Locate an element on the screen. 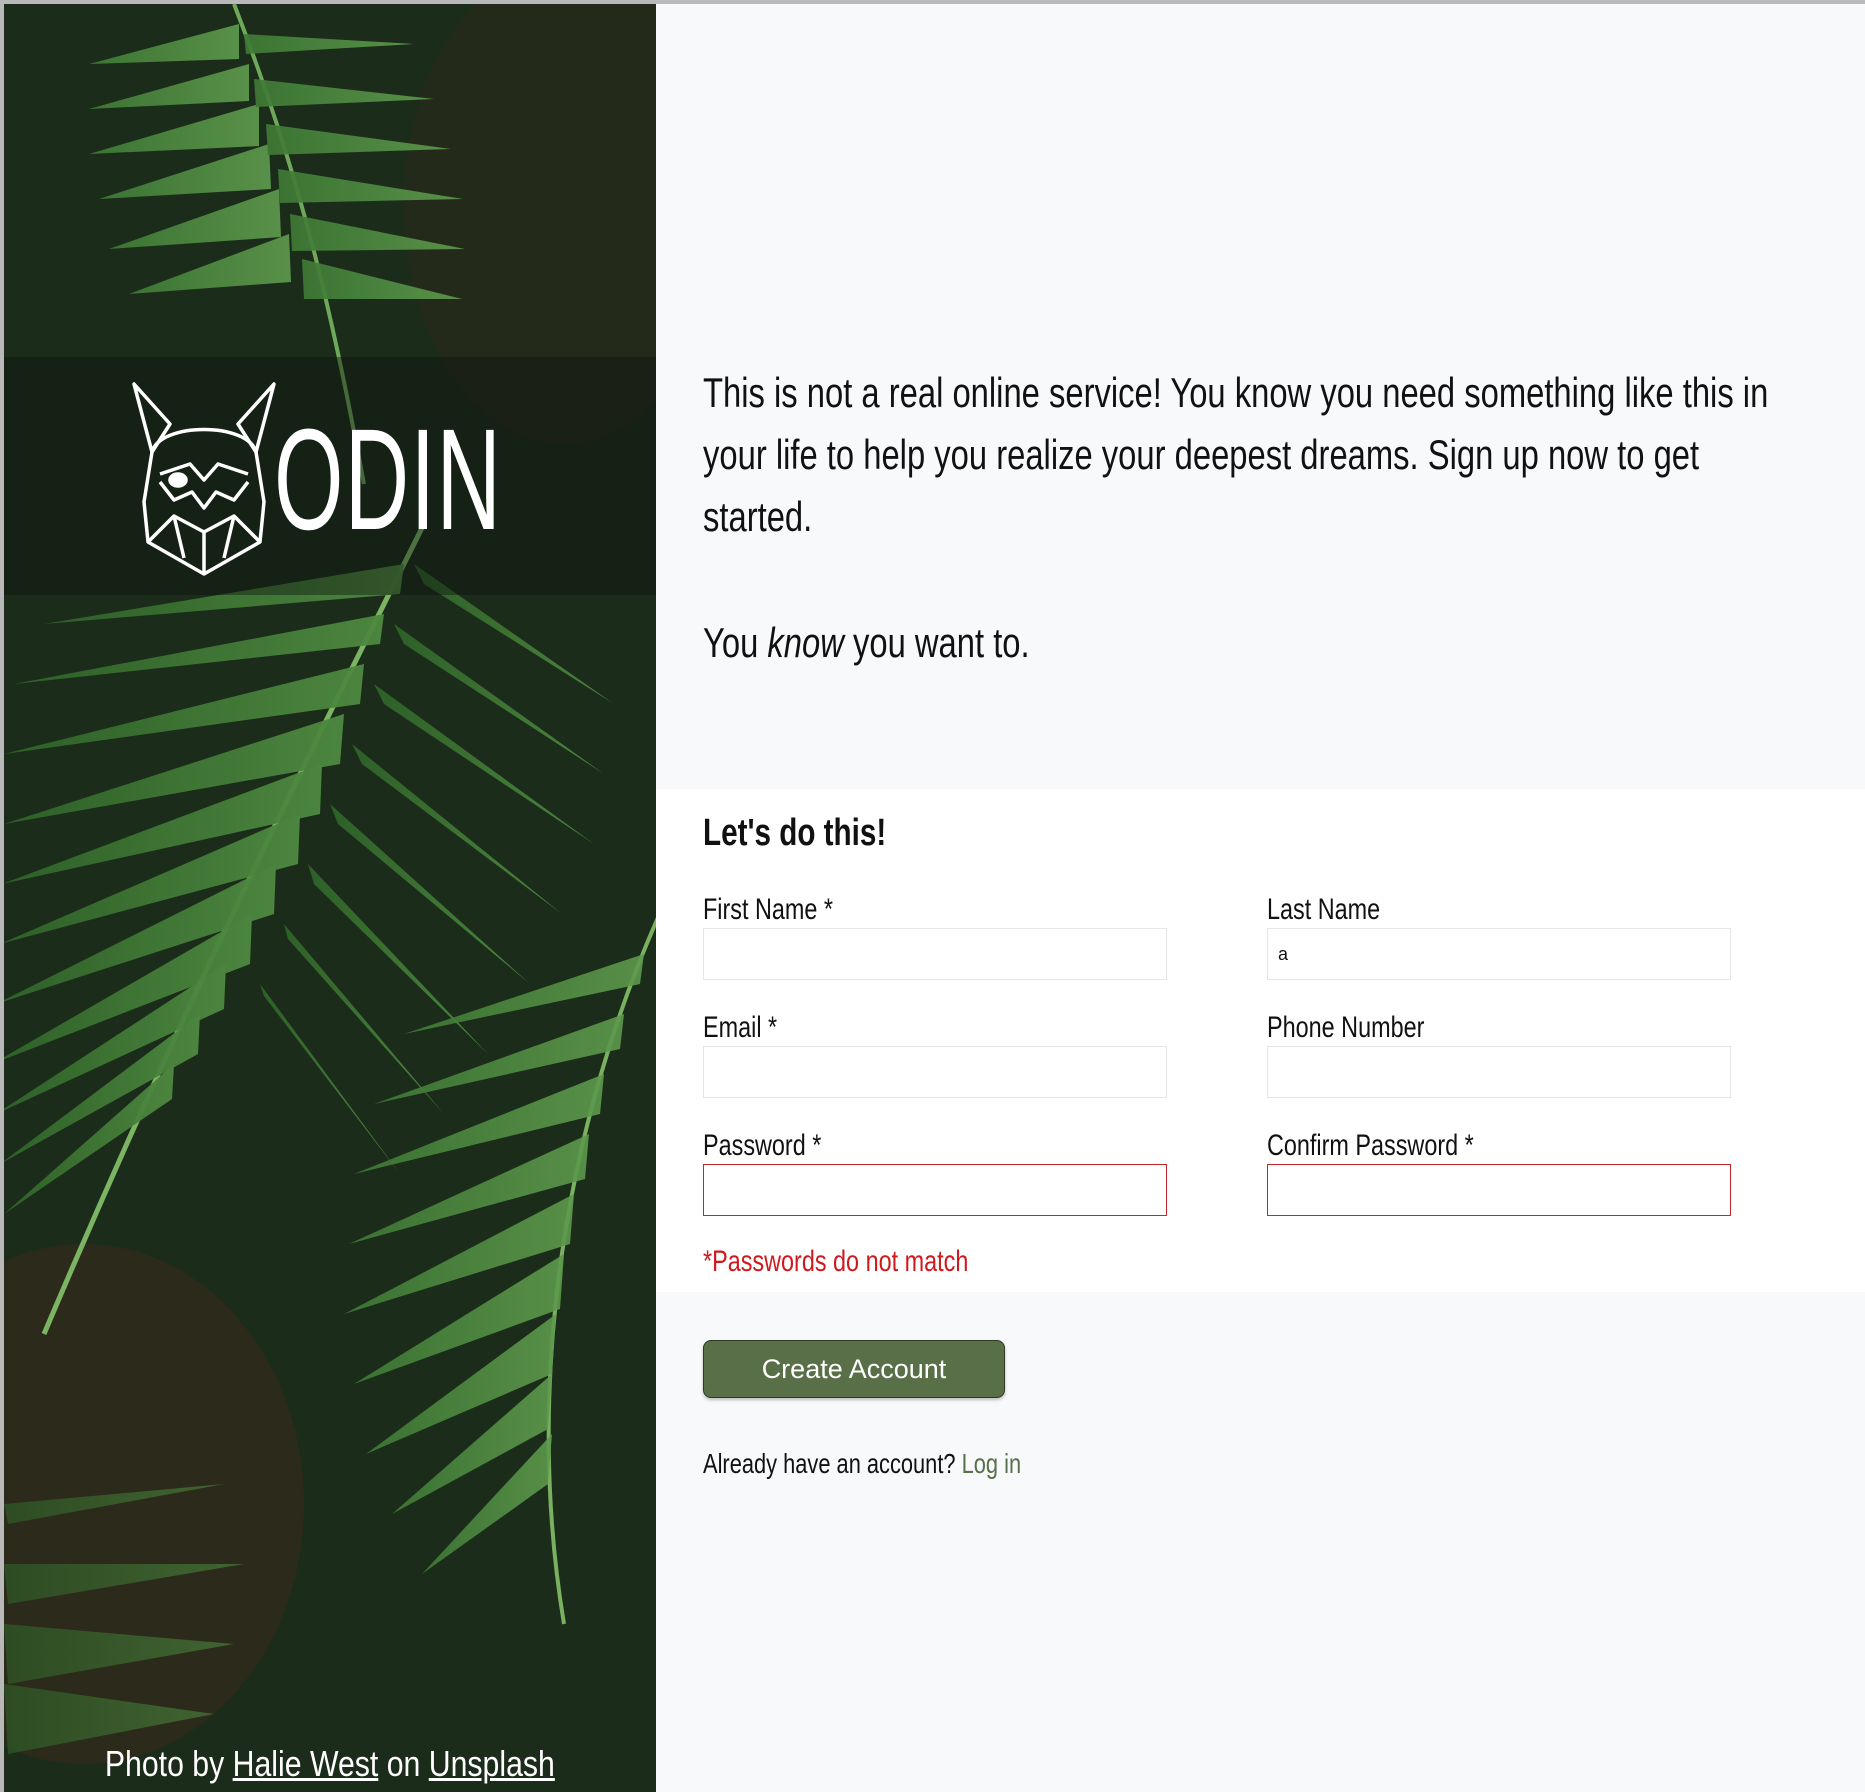 This screenshot has width=1865, height=1792. tagline: You know you want to. is located at coordinates (912, 643).